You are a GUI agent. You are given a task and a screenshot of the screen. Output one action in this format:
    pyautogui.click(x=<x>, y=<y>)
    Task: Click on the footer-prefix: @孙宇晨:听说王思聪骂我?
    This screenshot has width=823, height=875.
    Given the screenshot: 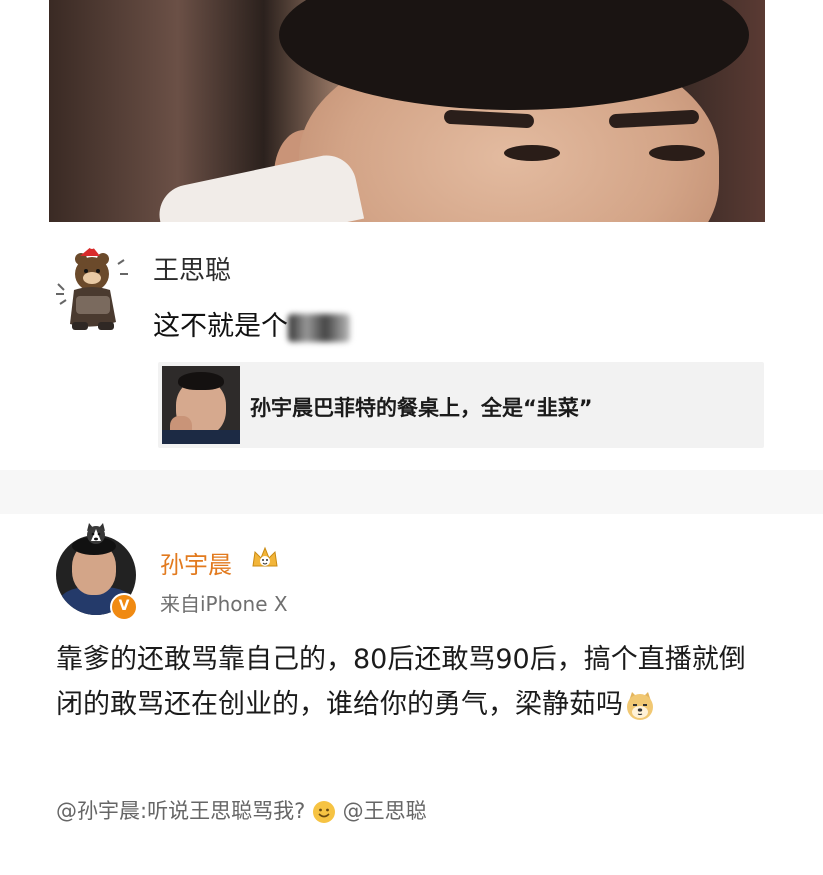 What is the action you would take?
    pyautogui.click(x=180, y=811)
    